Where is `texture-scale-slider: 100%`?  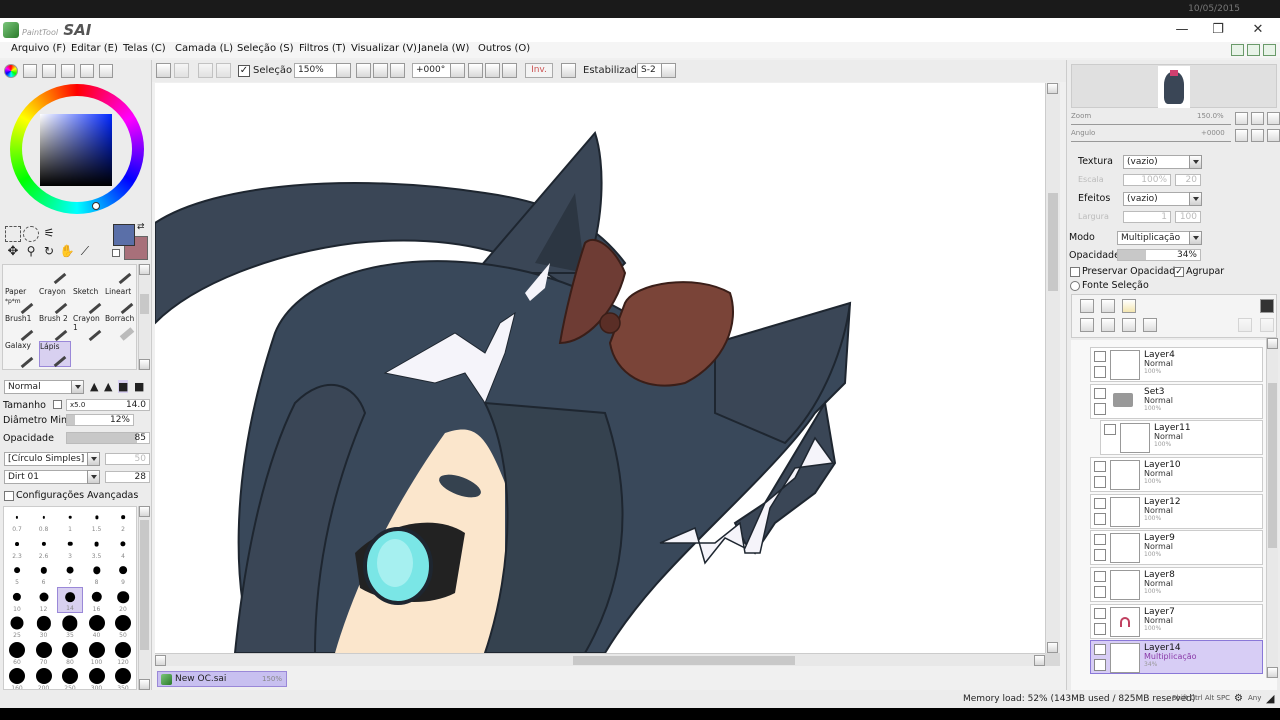 texture-scale-slider: 100% is located at coordinates (1147, 180).